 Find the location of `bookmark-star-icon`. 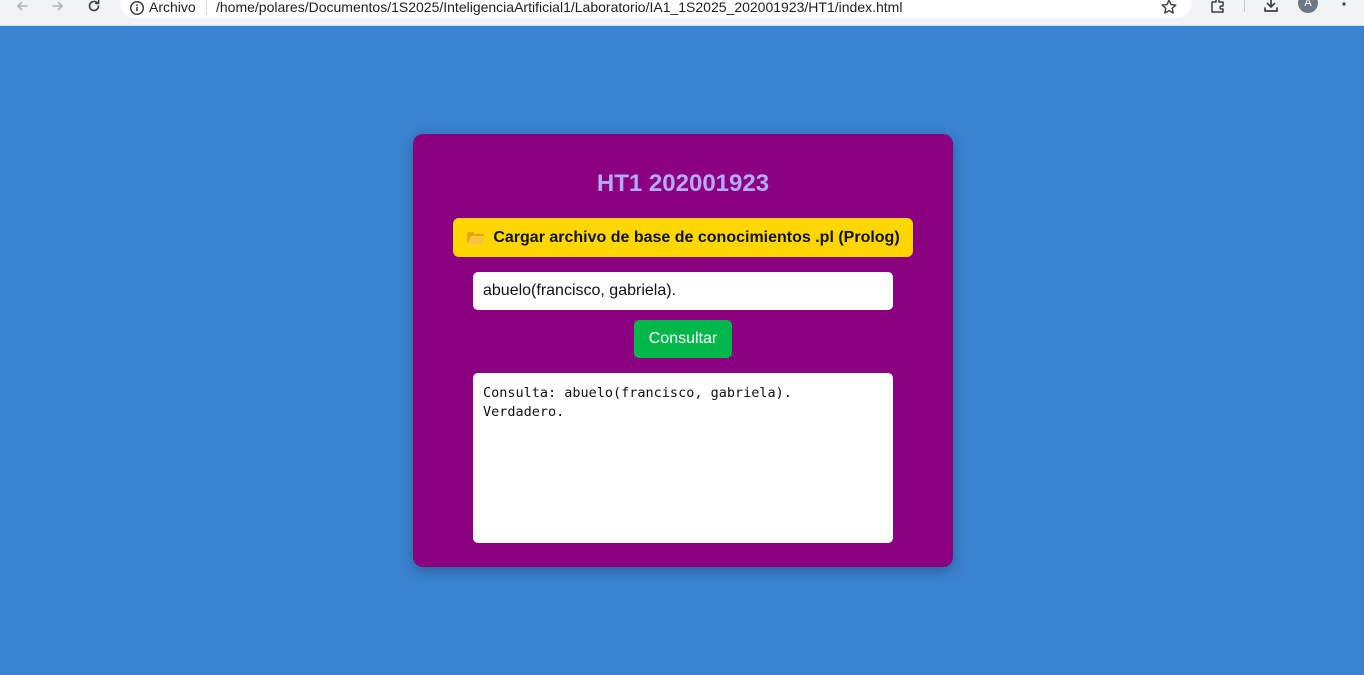

bookmark-star-icon is located at coordinates (1169, 8).